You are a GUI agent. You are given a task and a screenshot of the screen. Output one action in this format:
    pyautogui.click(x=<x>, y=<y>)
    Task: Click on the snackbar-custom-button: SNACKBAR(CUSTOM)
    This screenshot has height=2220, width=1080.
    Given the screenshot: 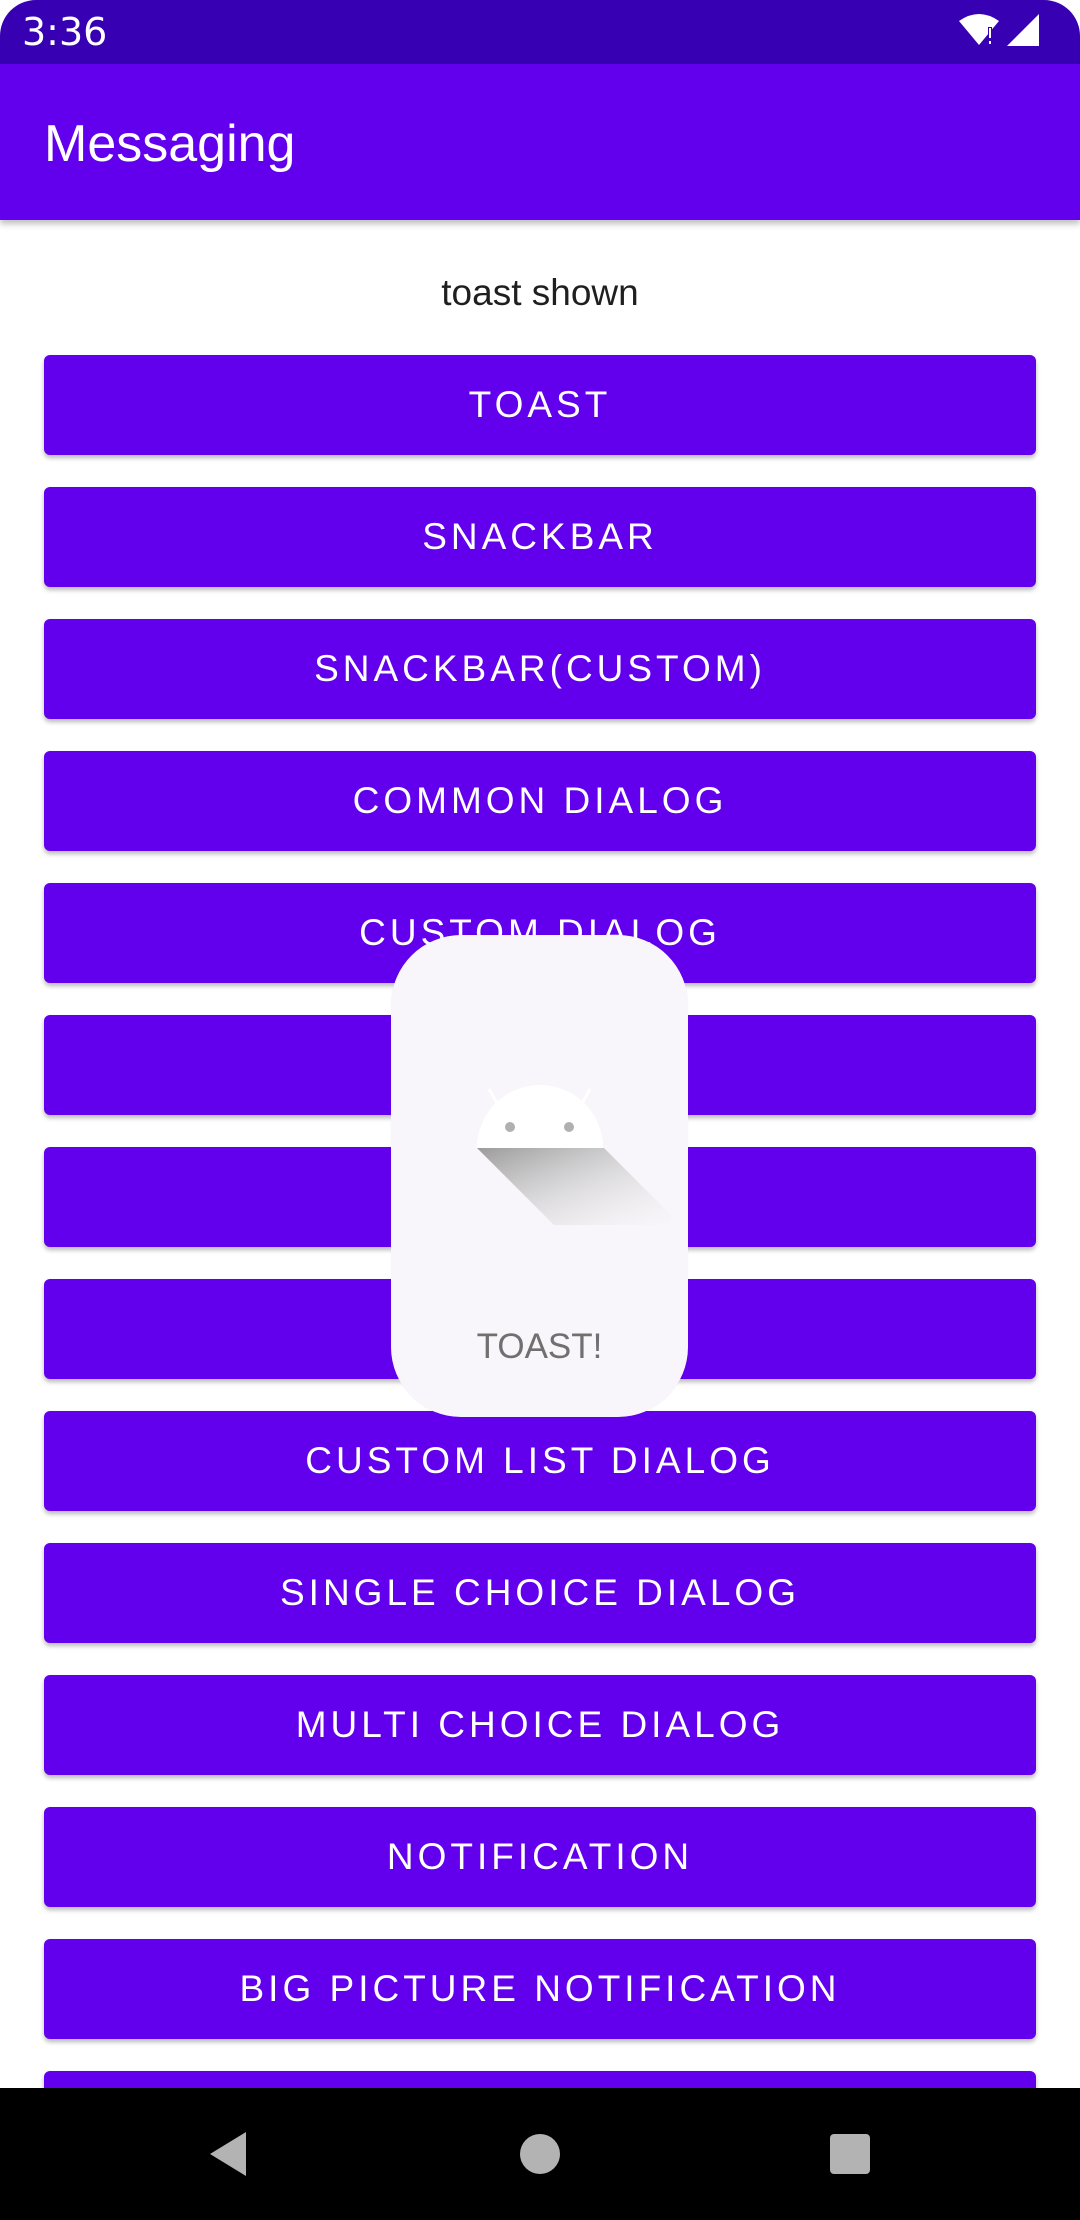 What is the action you would take?
    pyautogui.click(x=540, y=669)
    